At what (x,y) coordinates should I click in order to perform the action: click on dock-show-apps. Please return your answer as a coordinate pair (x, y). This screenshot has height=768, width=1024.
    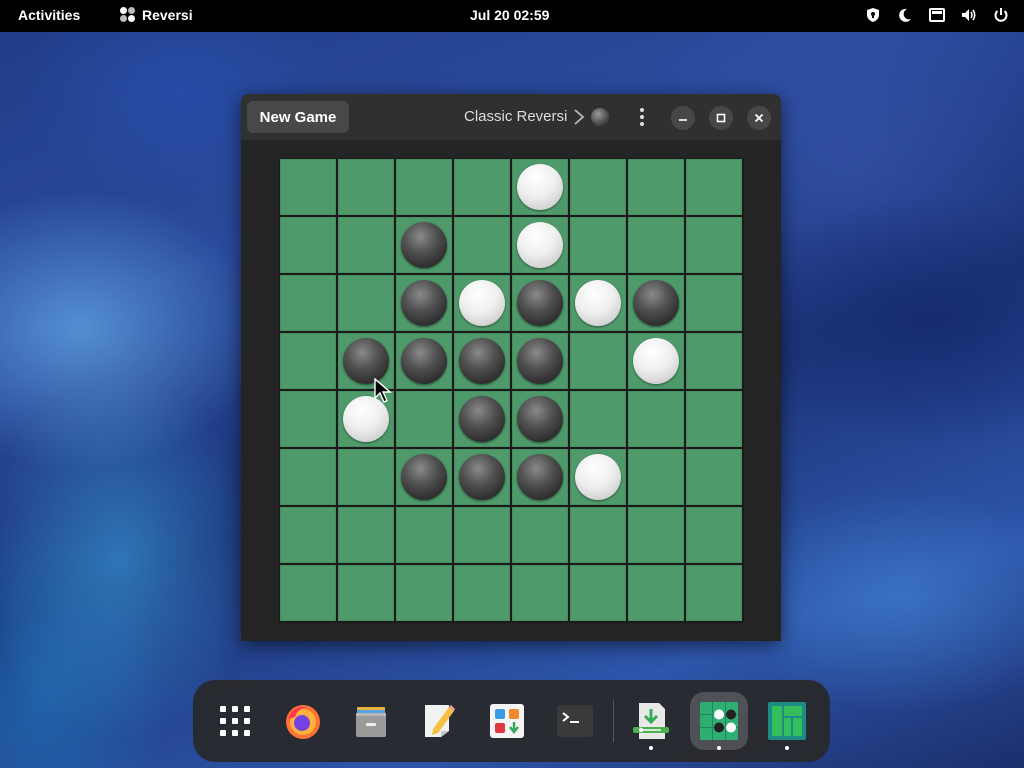
    Looking at the image, I should click on (235, 721).